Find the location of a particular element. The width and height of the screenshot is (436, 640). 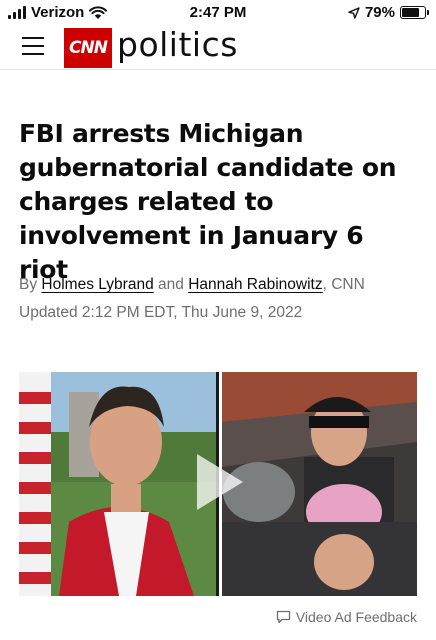

feedback-icon is located at coordinates (283, 617).